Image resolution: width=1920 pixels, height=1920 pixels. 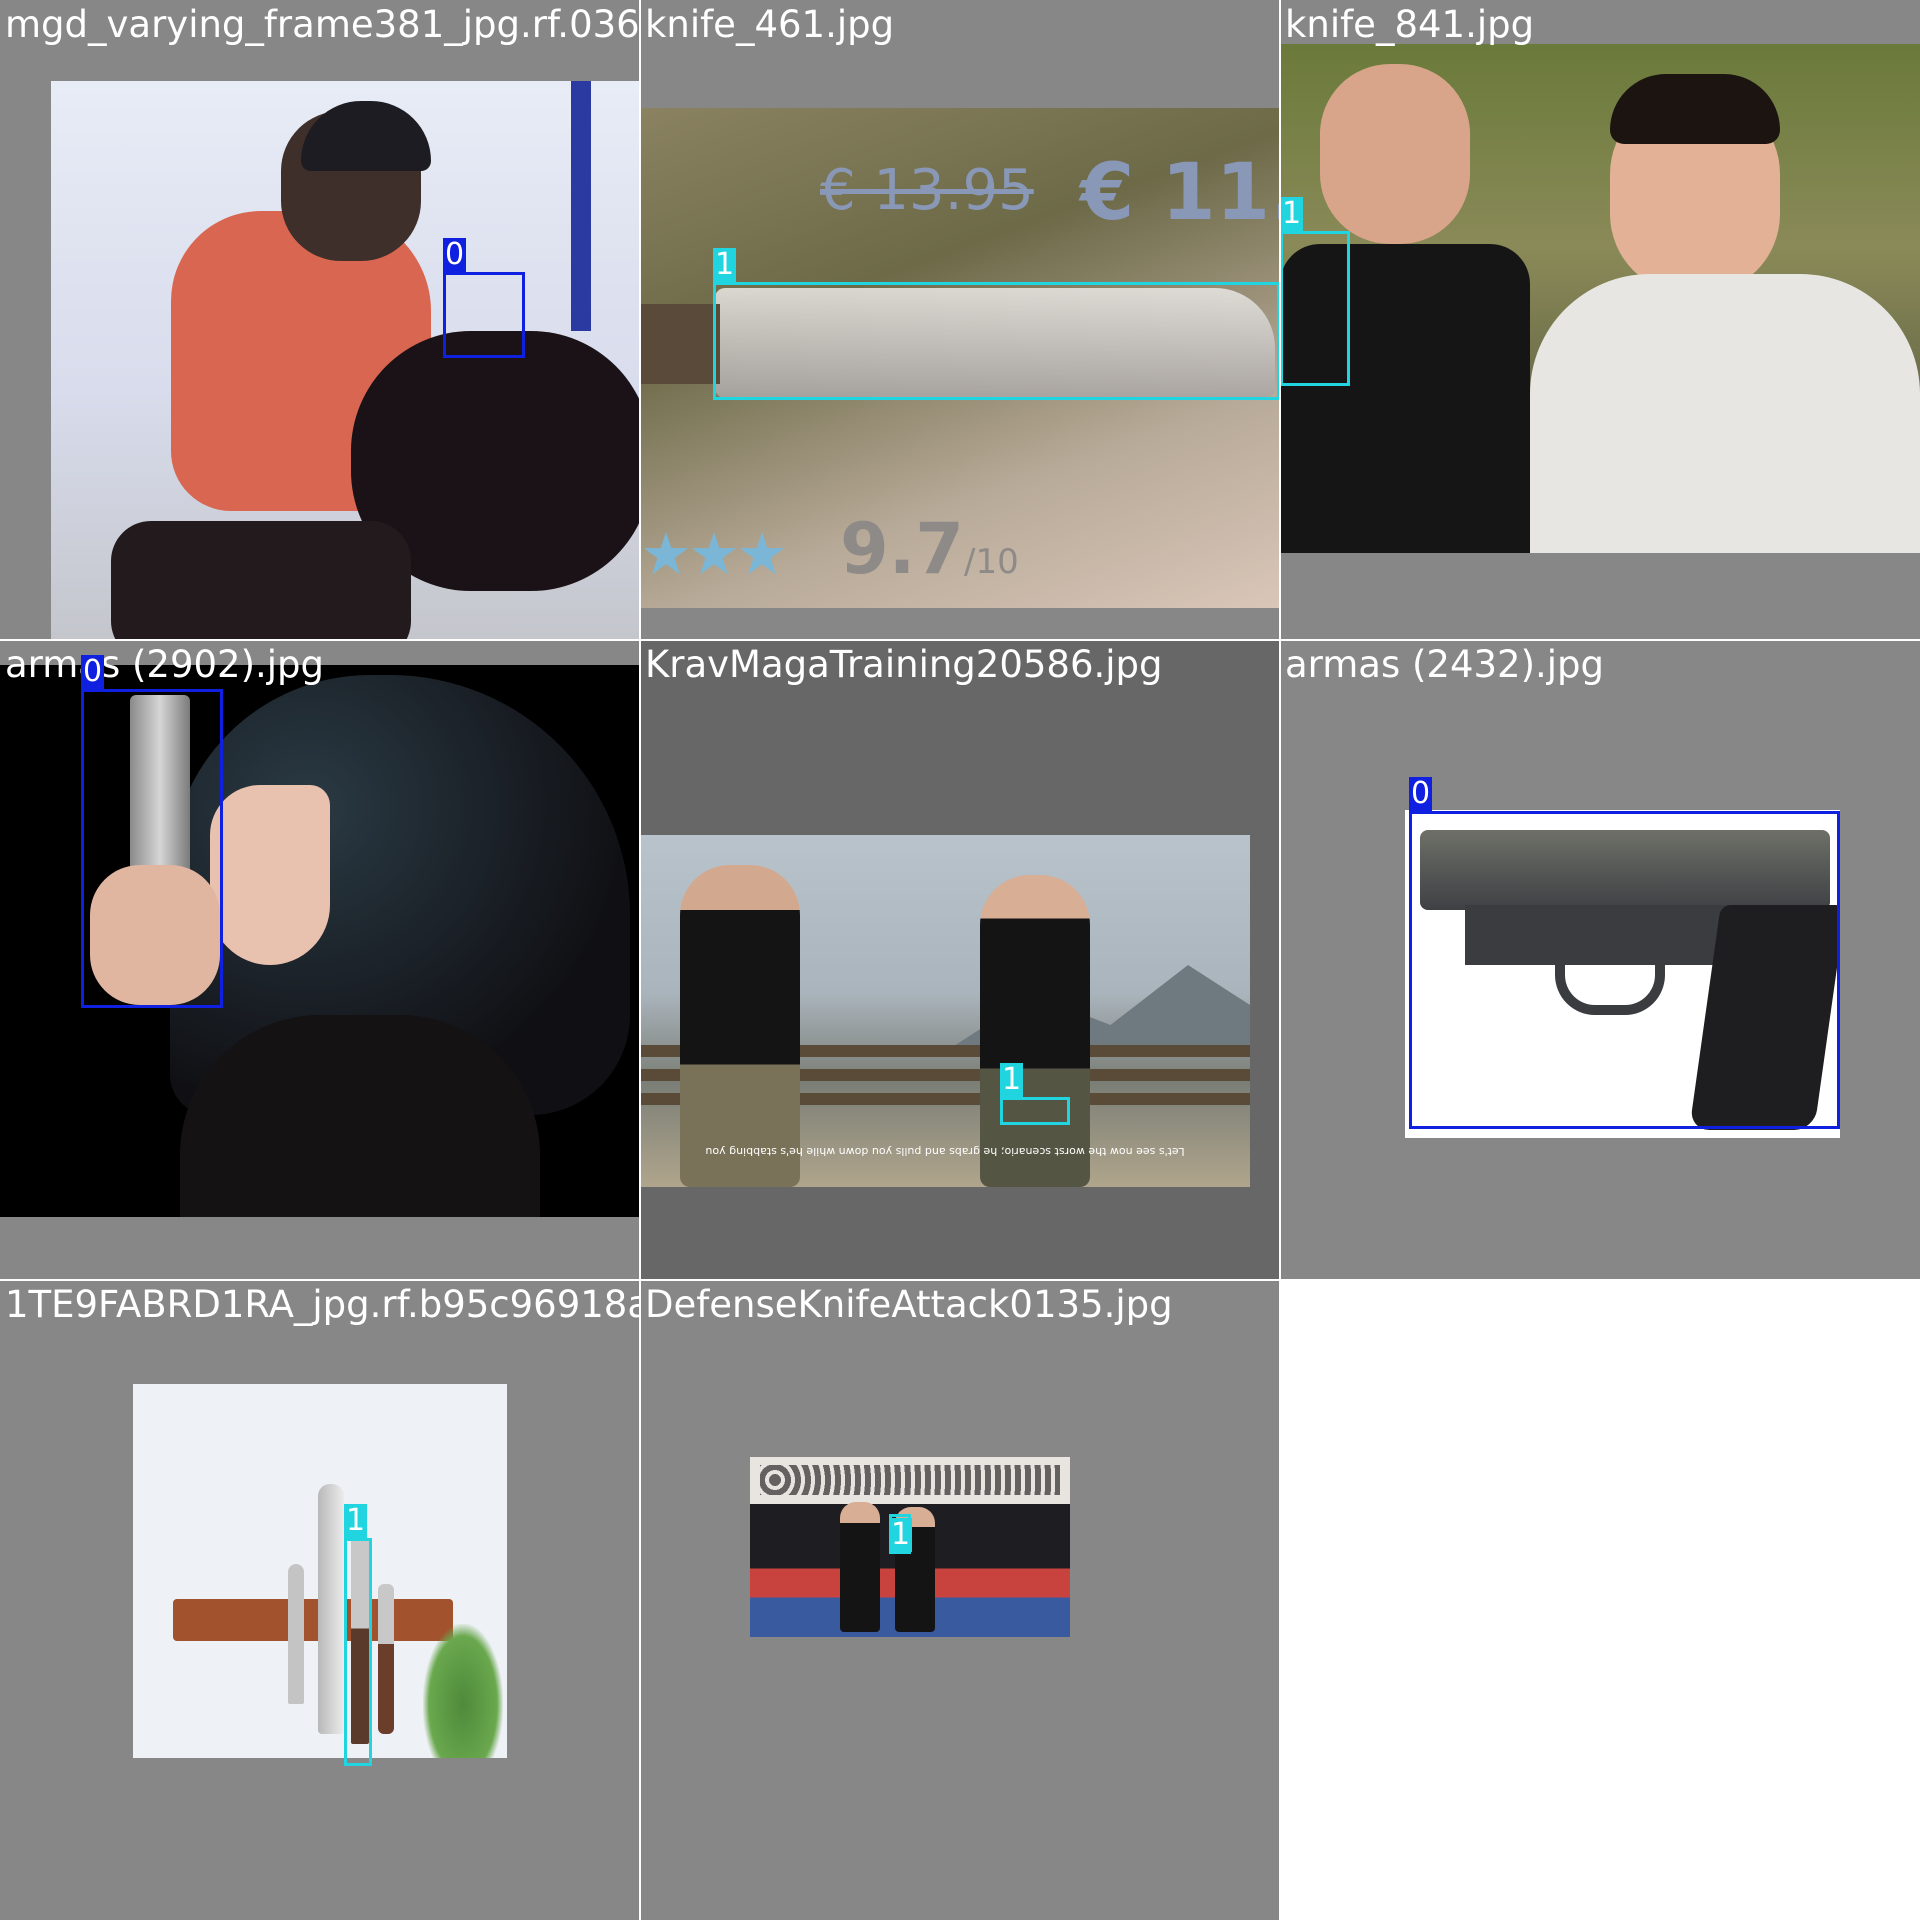 What do you see at coordinates (680, 344) in the screenshot?
I see `knife-handle` at bounding box center [680, 344].